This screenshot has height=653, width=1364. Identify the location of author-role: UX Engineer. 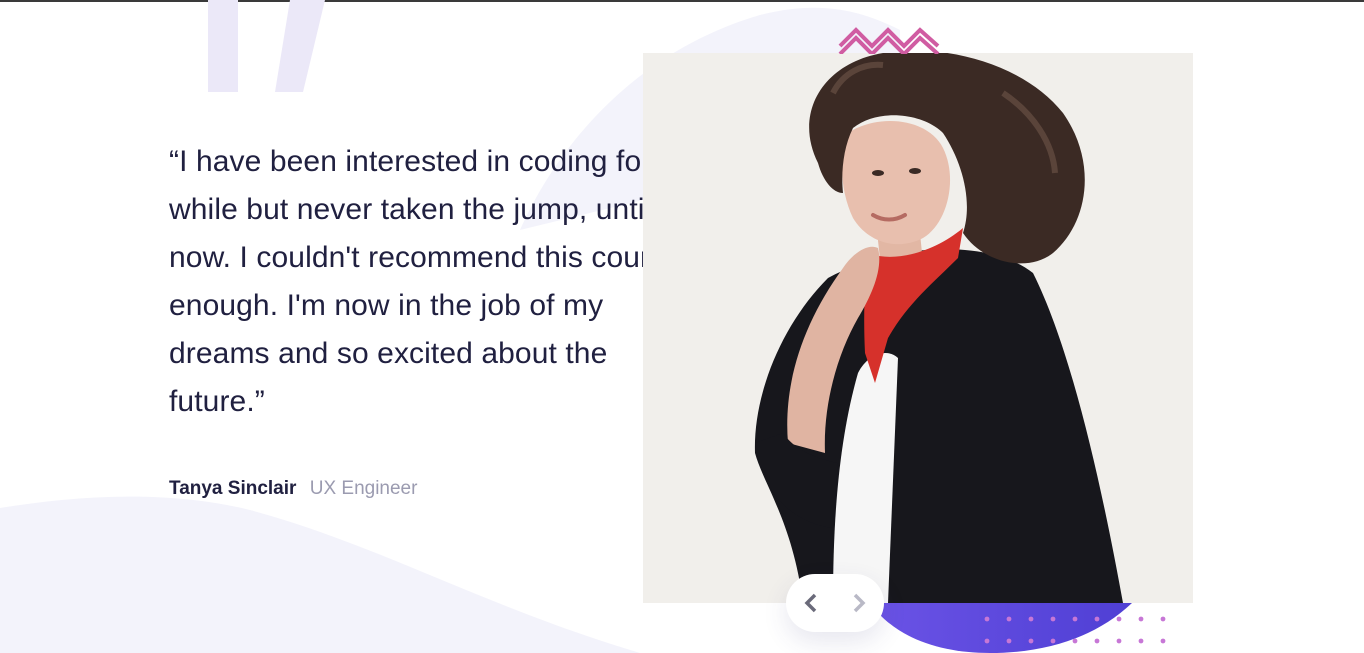
(363, 488).